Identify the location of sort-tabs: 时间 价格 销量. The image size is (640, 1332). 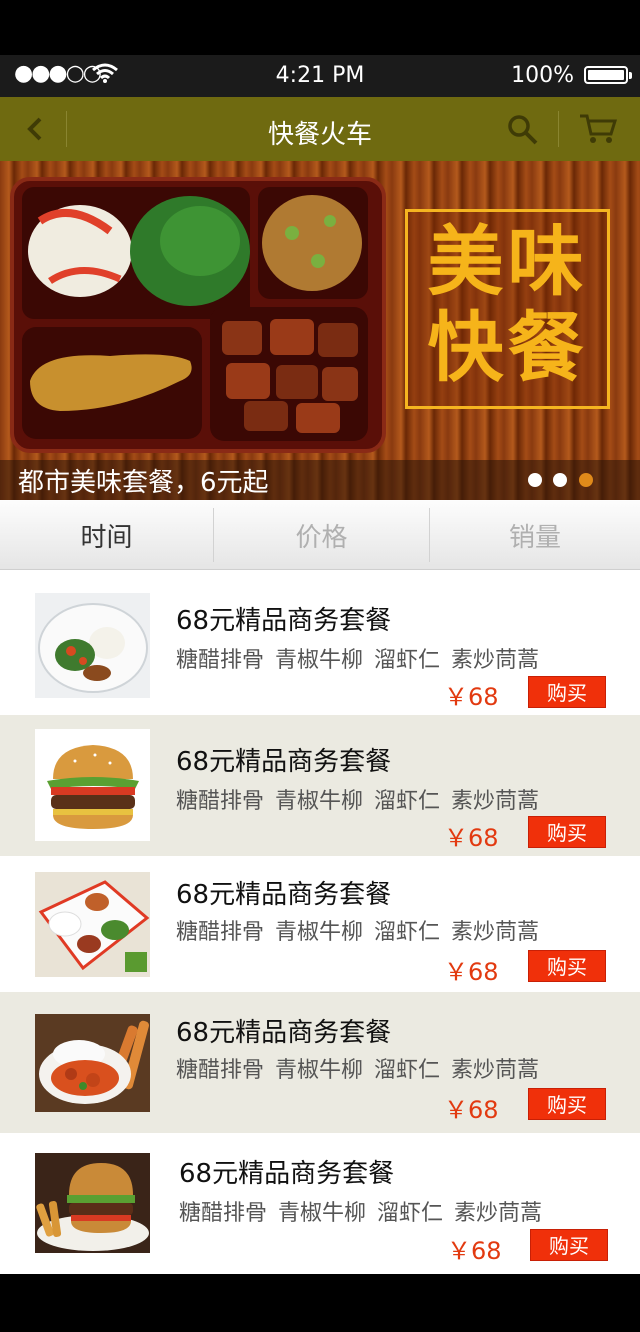
(320, 535).